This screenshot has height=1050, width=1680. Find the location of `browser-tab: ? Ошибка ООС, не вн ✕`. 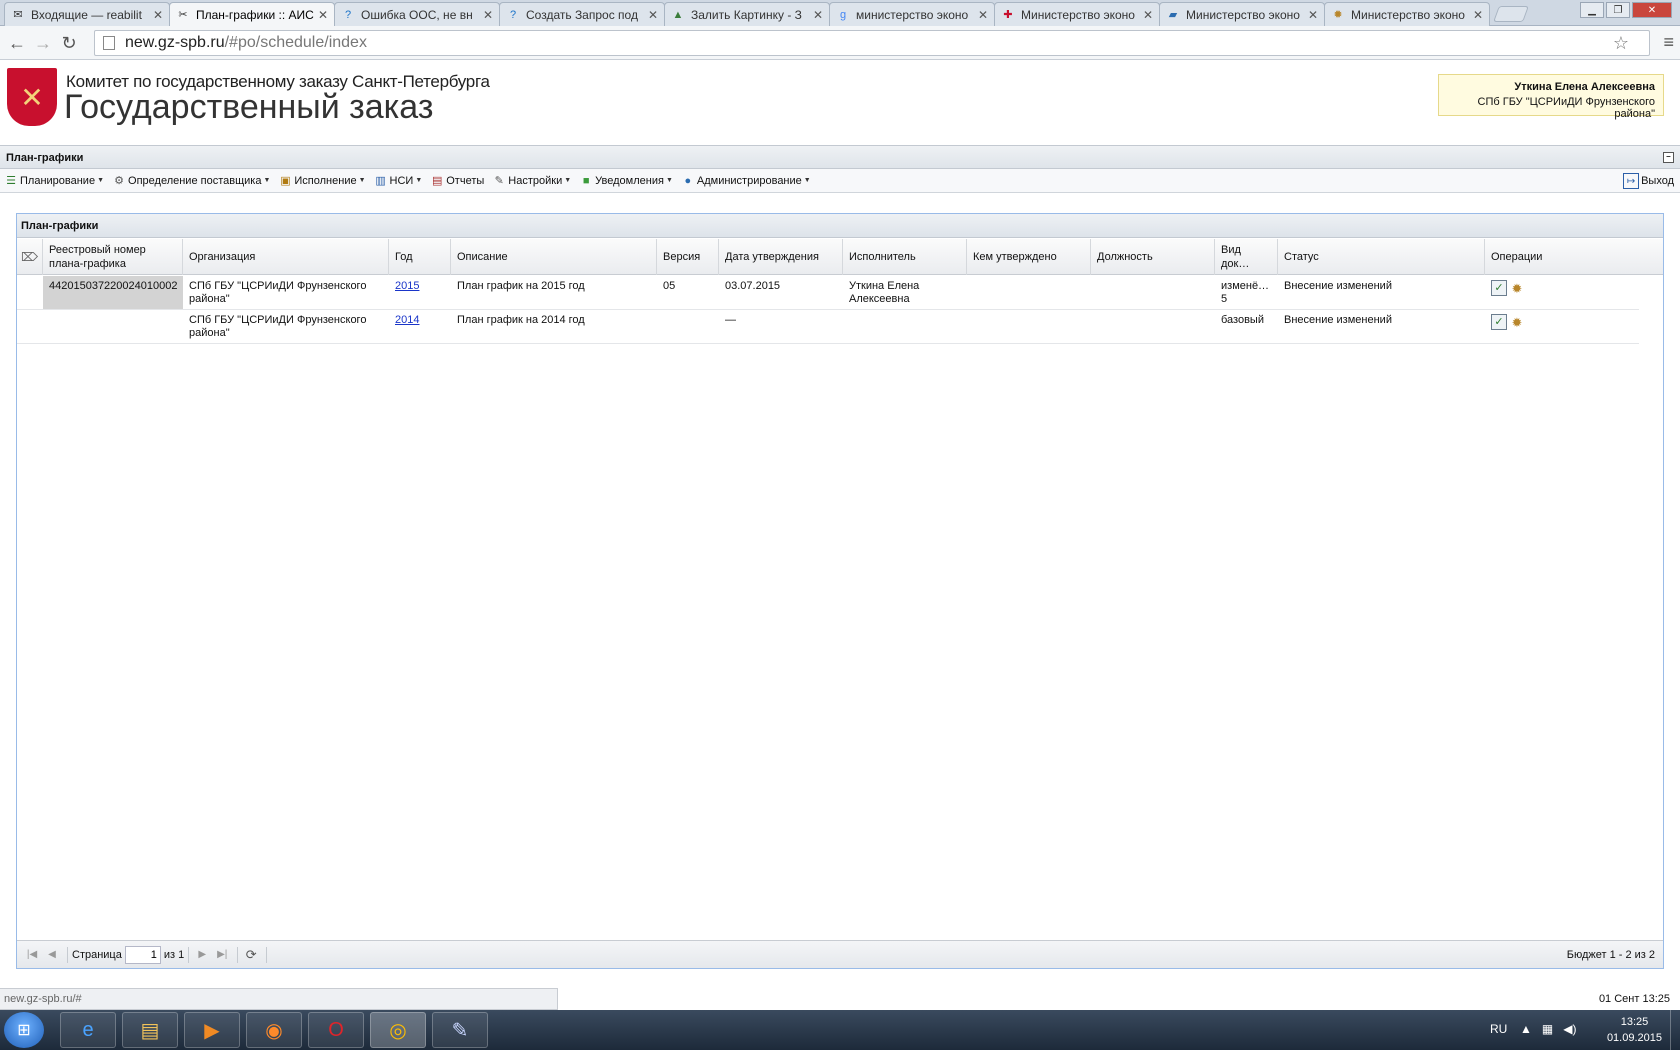

browser-tab: ? Ошибка ООС, не вн ✕ is located at coordinates (417, 14).